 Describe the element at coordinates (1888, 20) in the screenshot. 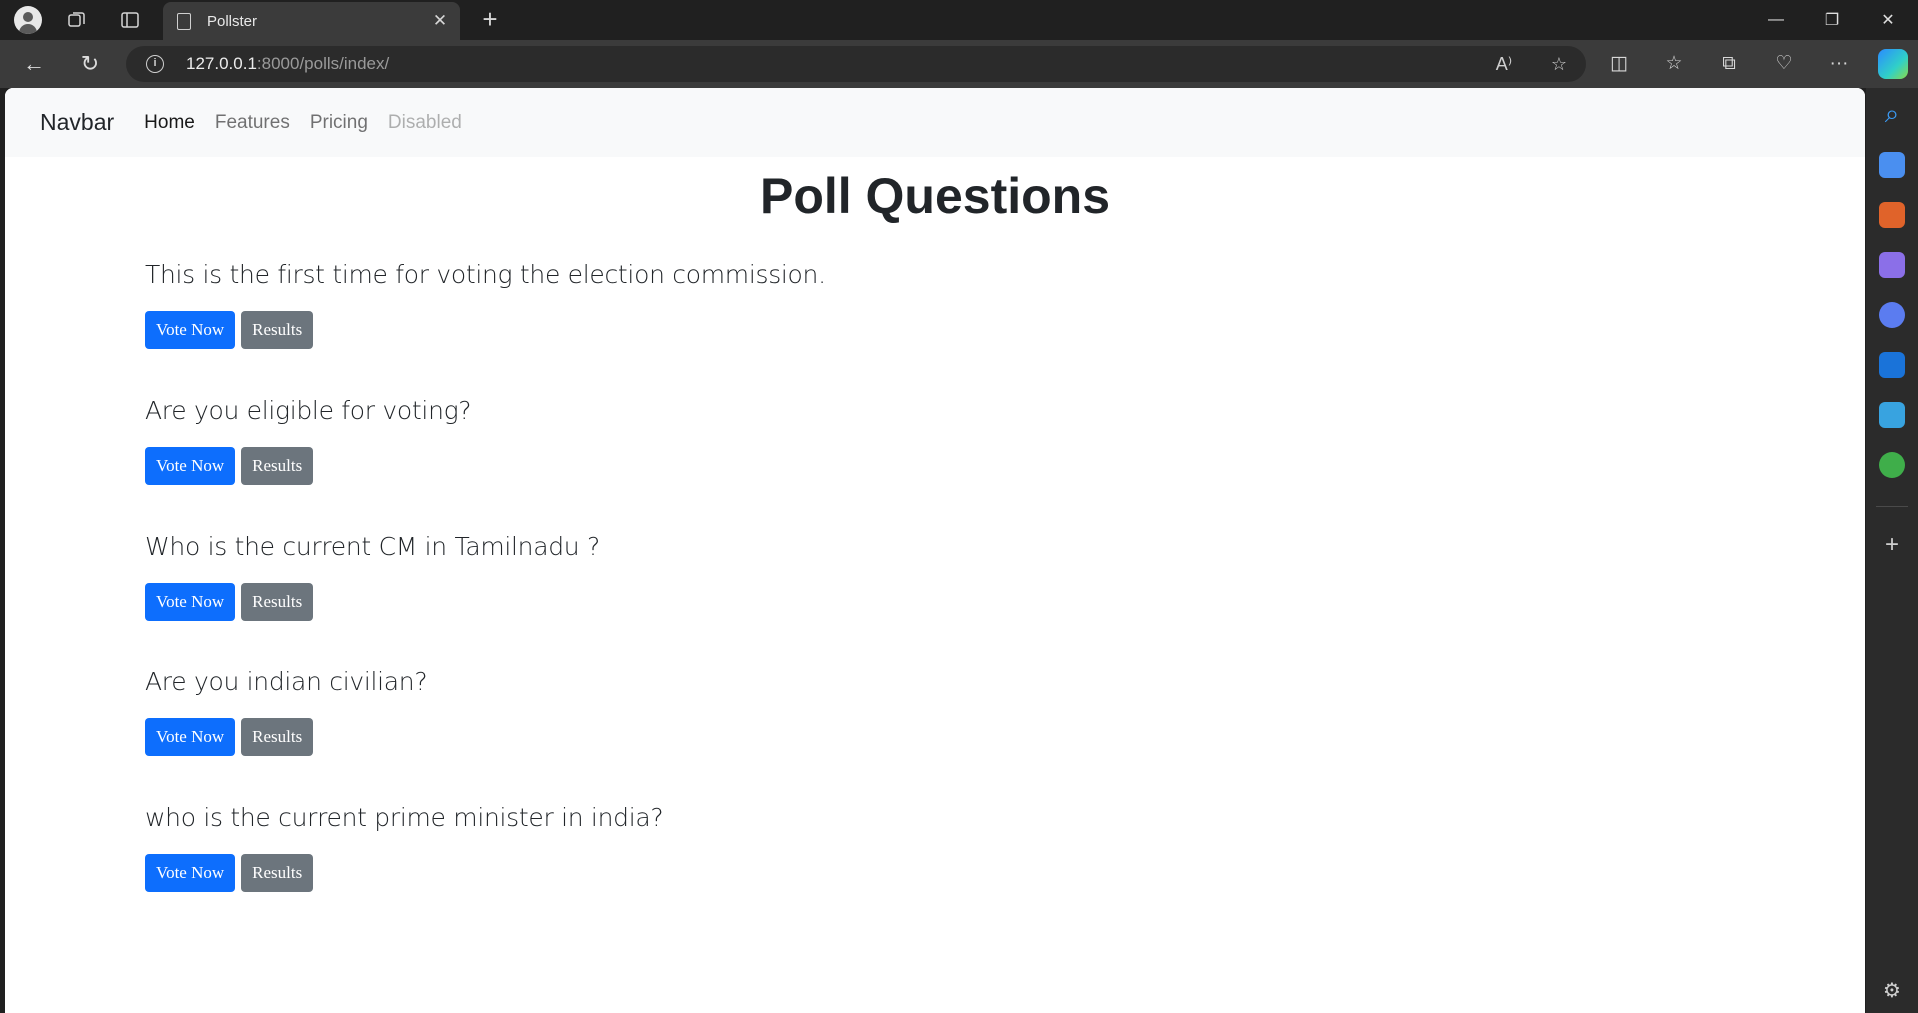

I see `close-window-button: ✕` at that location.